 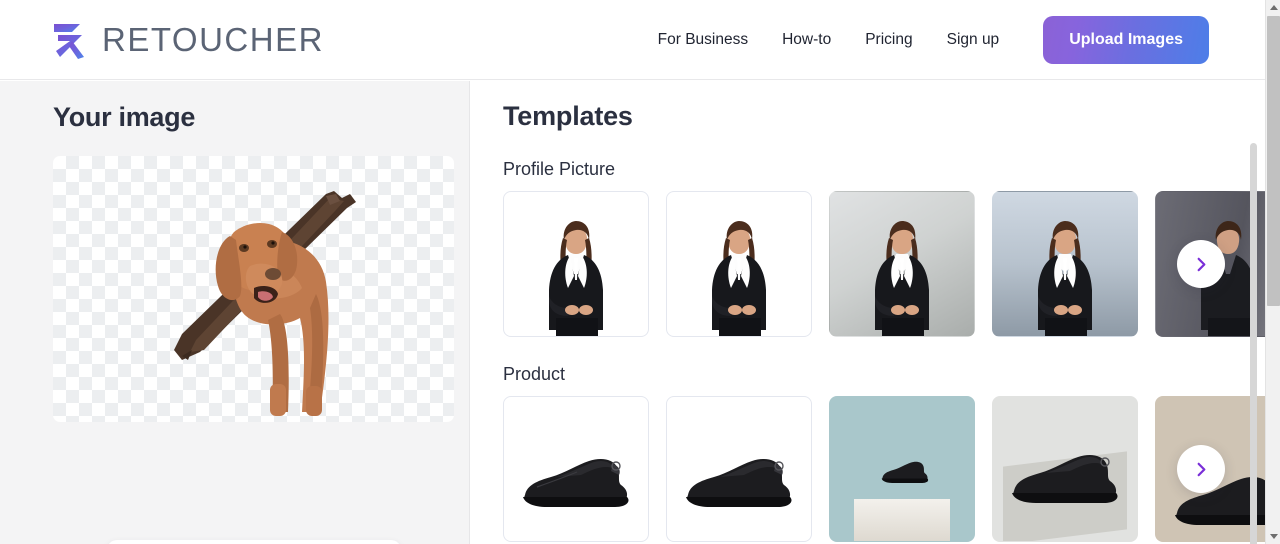 What do you see at coordinates (1273, 161) in the screenshot?
I see `browser-scrollbar-thumb` at bounding box center [1273, 161].